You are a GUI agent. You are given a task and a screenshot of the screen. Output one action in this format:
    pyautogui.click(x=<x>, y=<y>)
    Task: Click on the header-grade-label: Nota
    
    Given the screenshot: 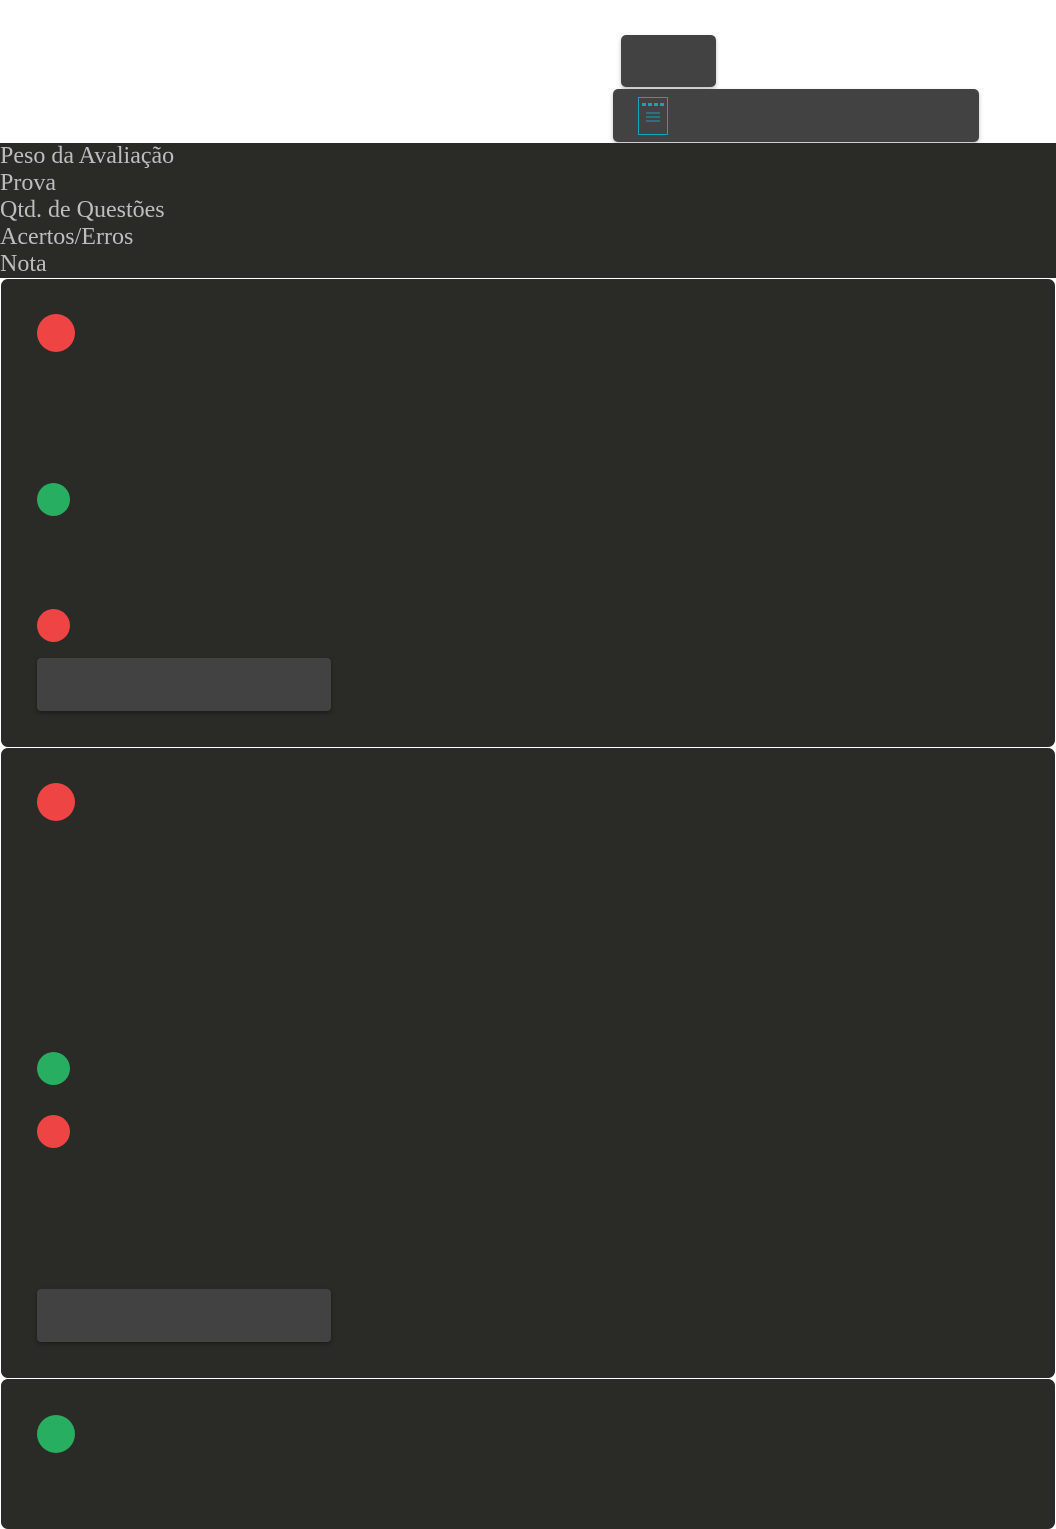 What is the action you would take?
    pyautogui.click(x=23, y=264)
    